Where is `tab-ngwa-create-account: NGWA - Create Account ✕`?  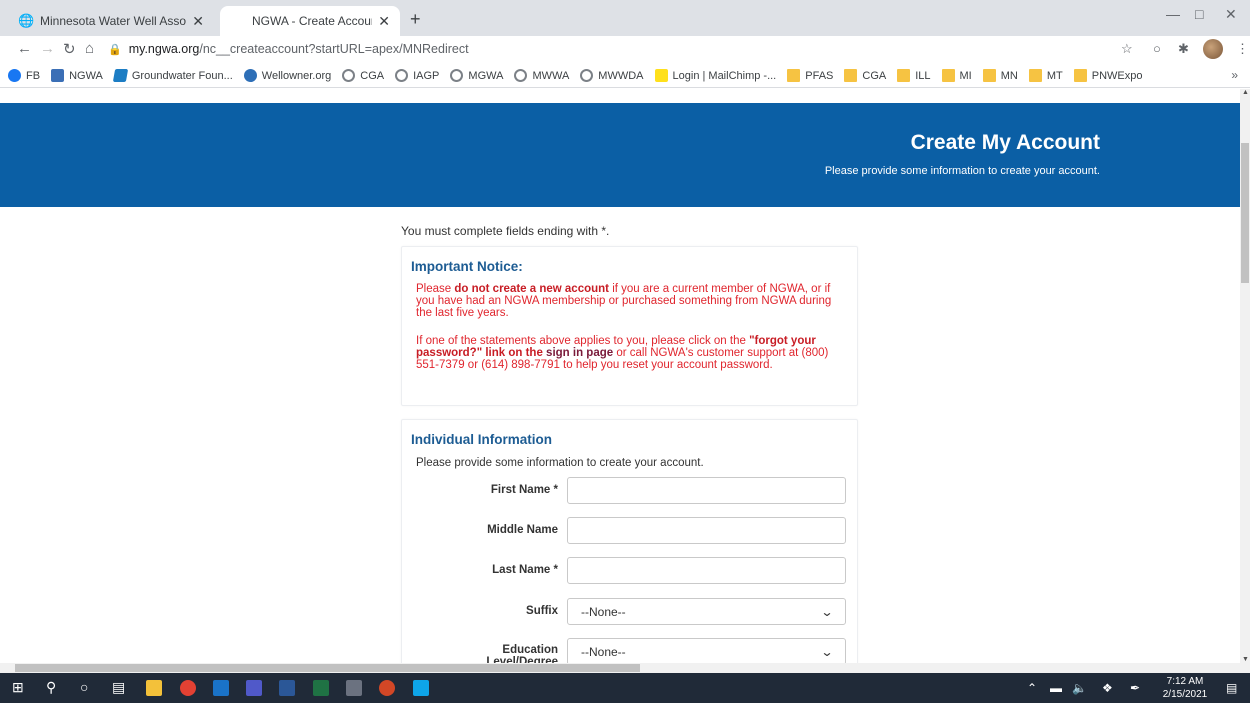 tab-ngwa-create-account: NGWA - Create Account ✕ is located at coordinates (310, 21).